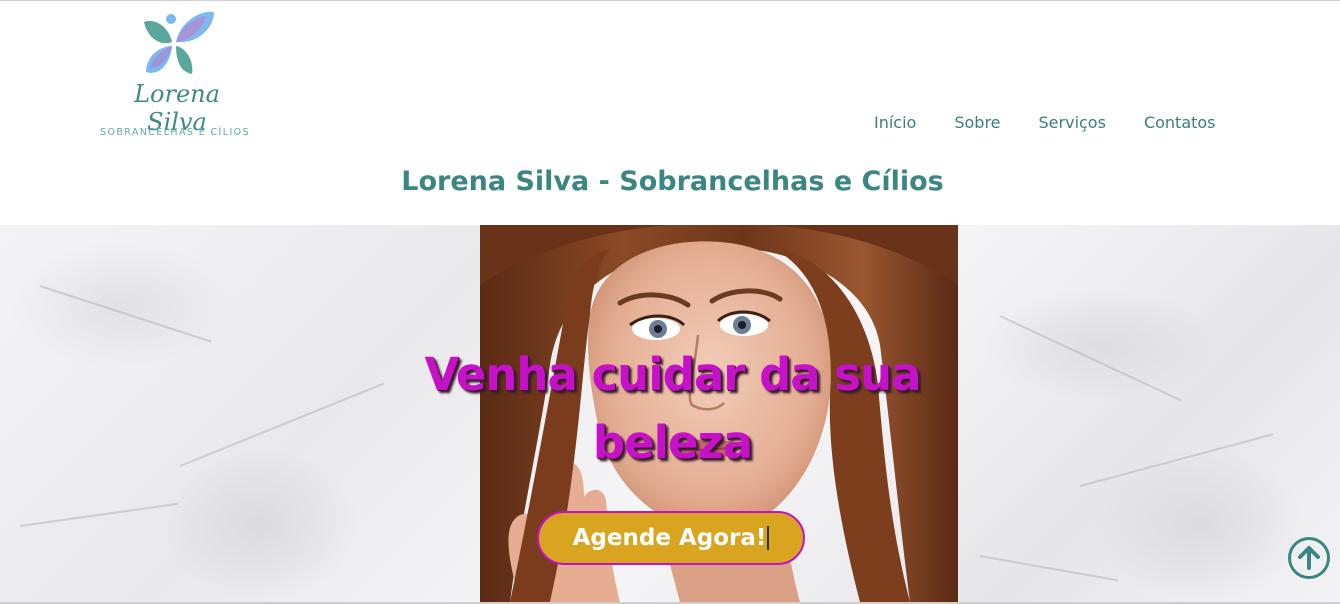 This screenshot has width=1340, height=604. What do you see at coordinates (672, 181) in the screenshot?
I see `site-title: Lorena Silva - Sobrancelhas e Cílios` at bounding box center [672, 181].